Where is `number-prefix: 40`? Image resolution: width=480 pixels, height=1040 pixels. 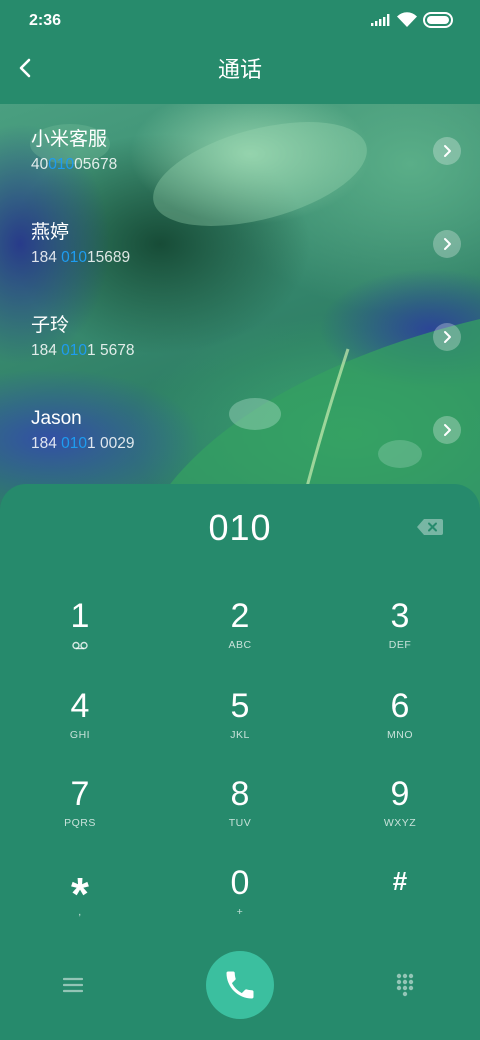 number-prefix: 40 is located at coordinates (40, 164).